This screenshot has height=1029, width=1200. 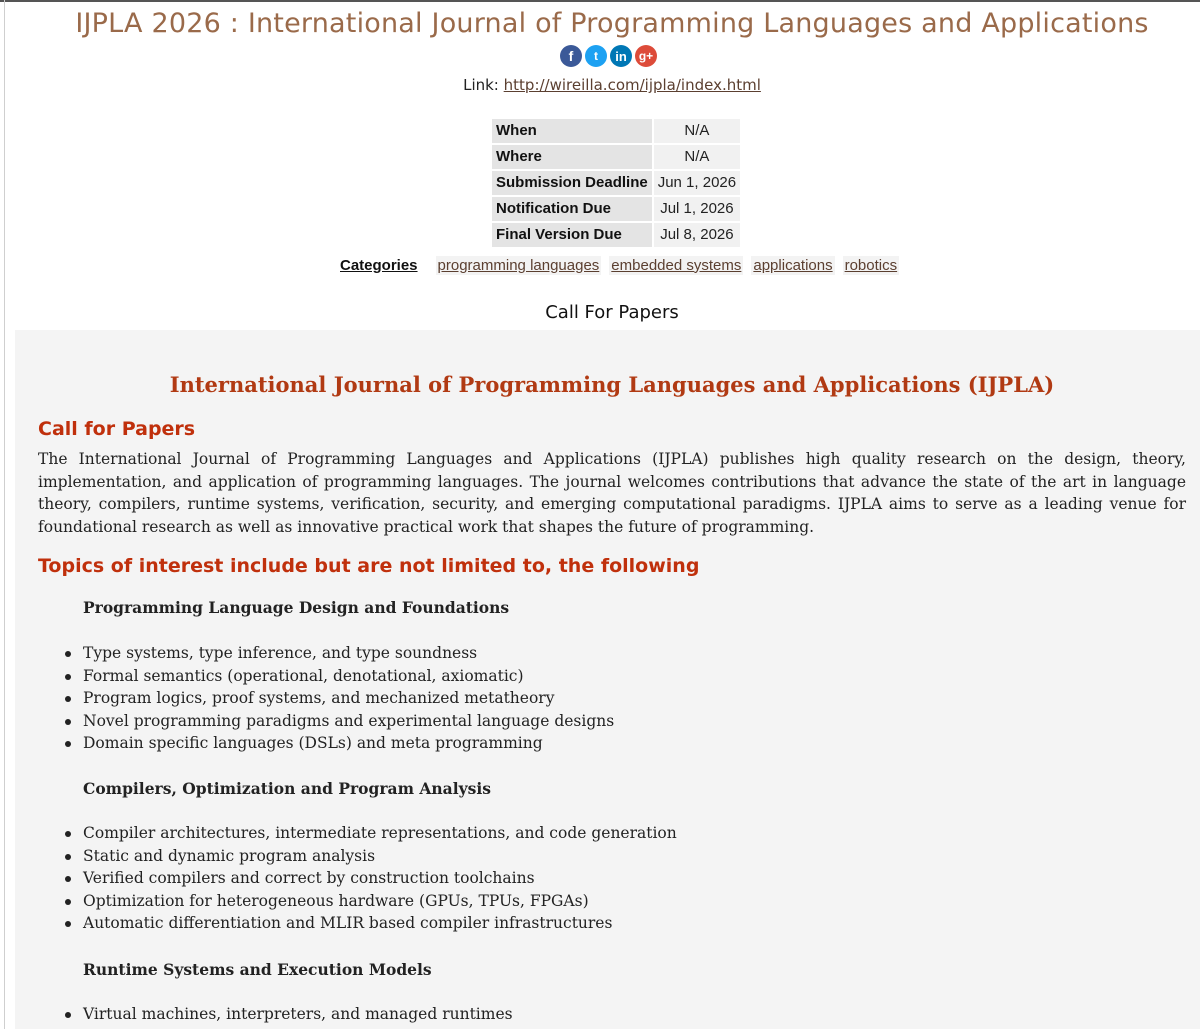 I want to click on linkedin-icon: in, so click(x=621, y=56).